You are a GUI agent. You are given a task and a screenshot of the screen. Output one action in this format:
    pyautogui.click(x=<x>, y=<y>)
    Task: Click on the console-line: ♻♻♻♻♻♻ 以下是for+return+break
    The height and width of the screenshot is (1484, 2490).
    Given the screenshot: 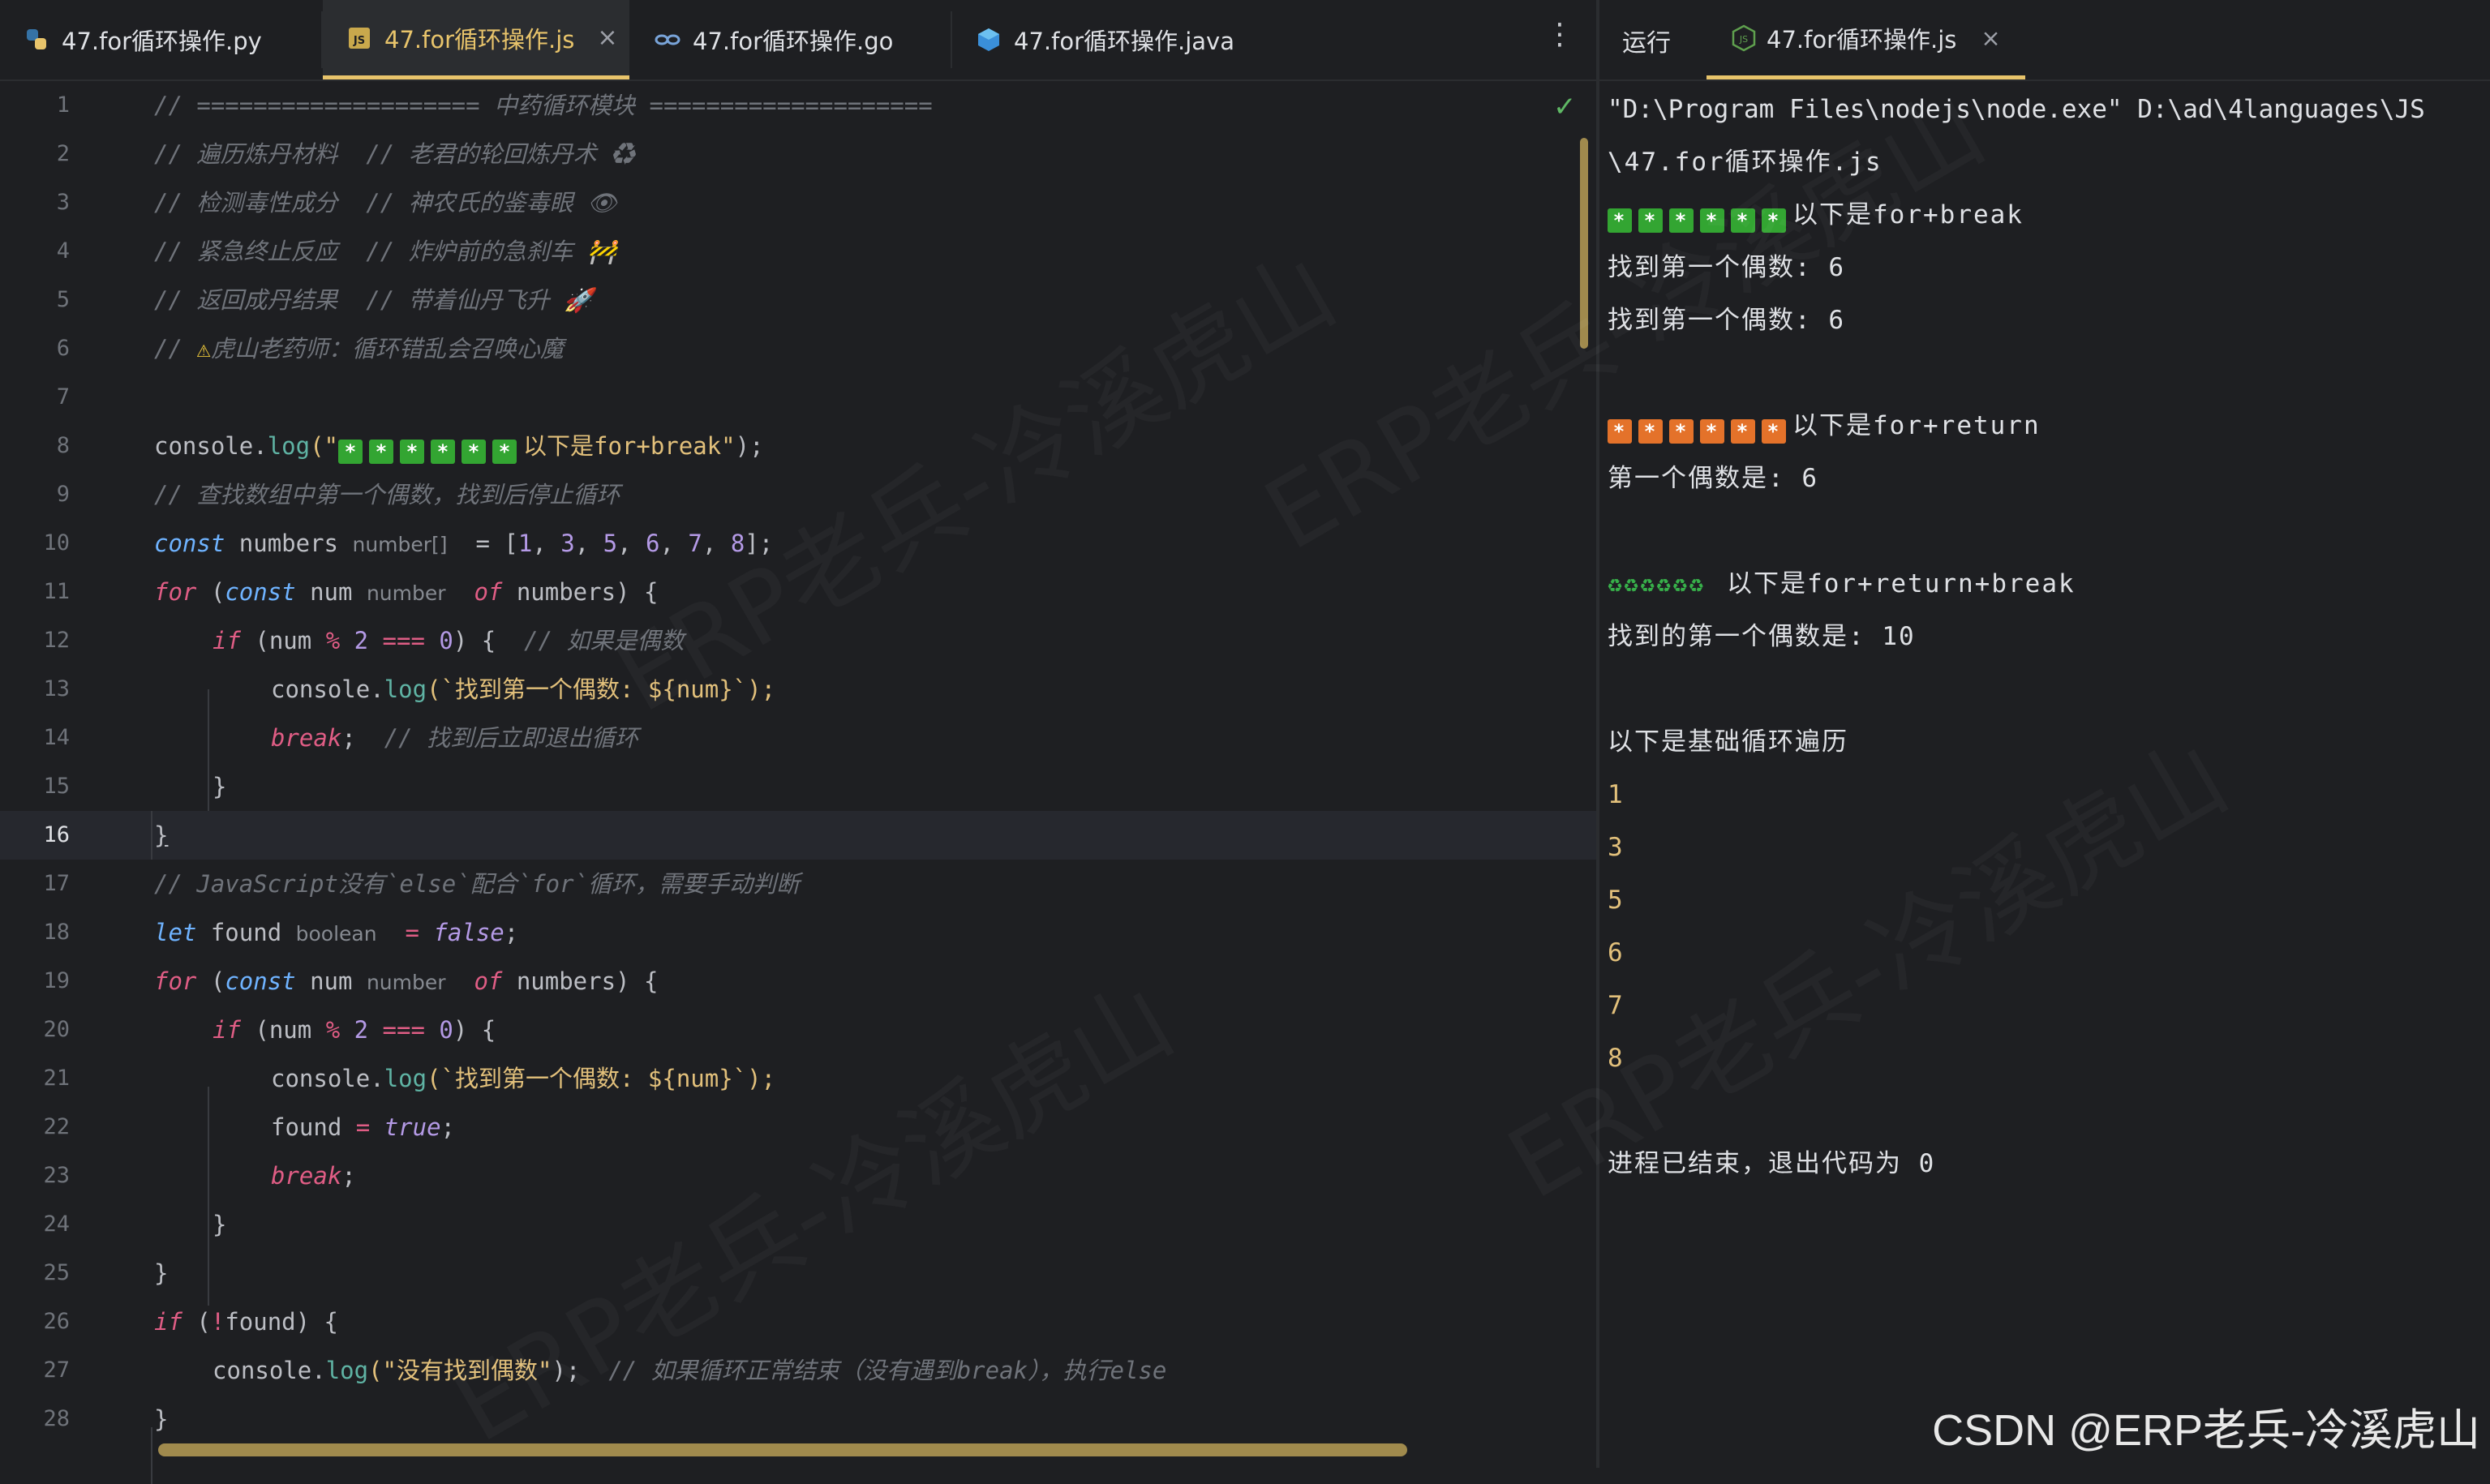 What is the action you would take?
    pyautogui.click(x=1842, y=583)
    